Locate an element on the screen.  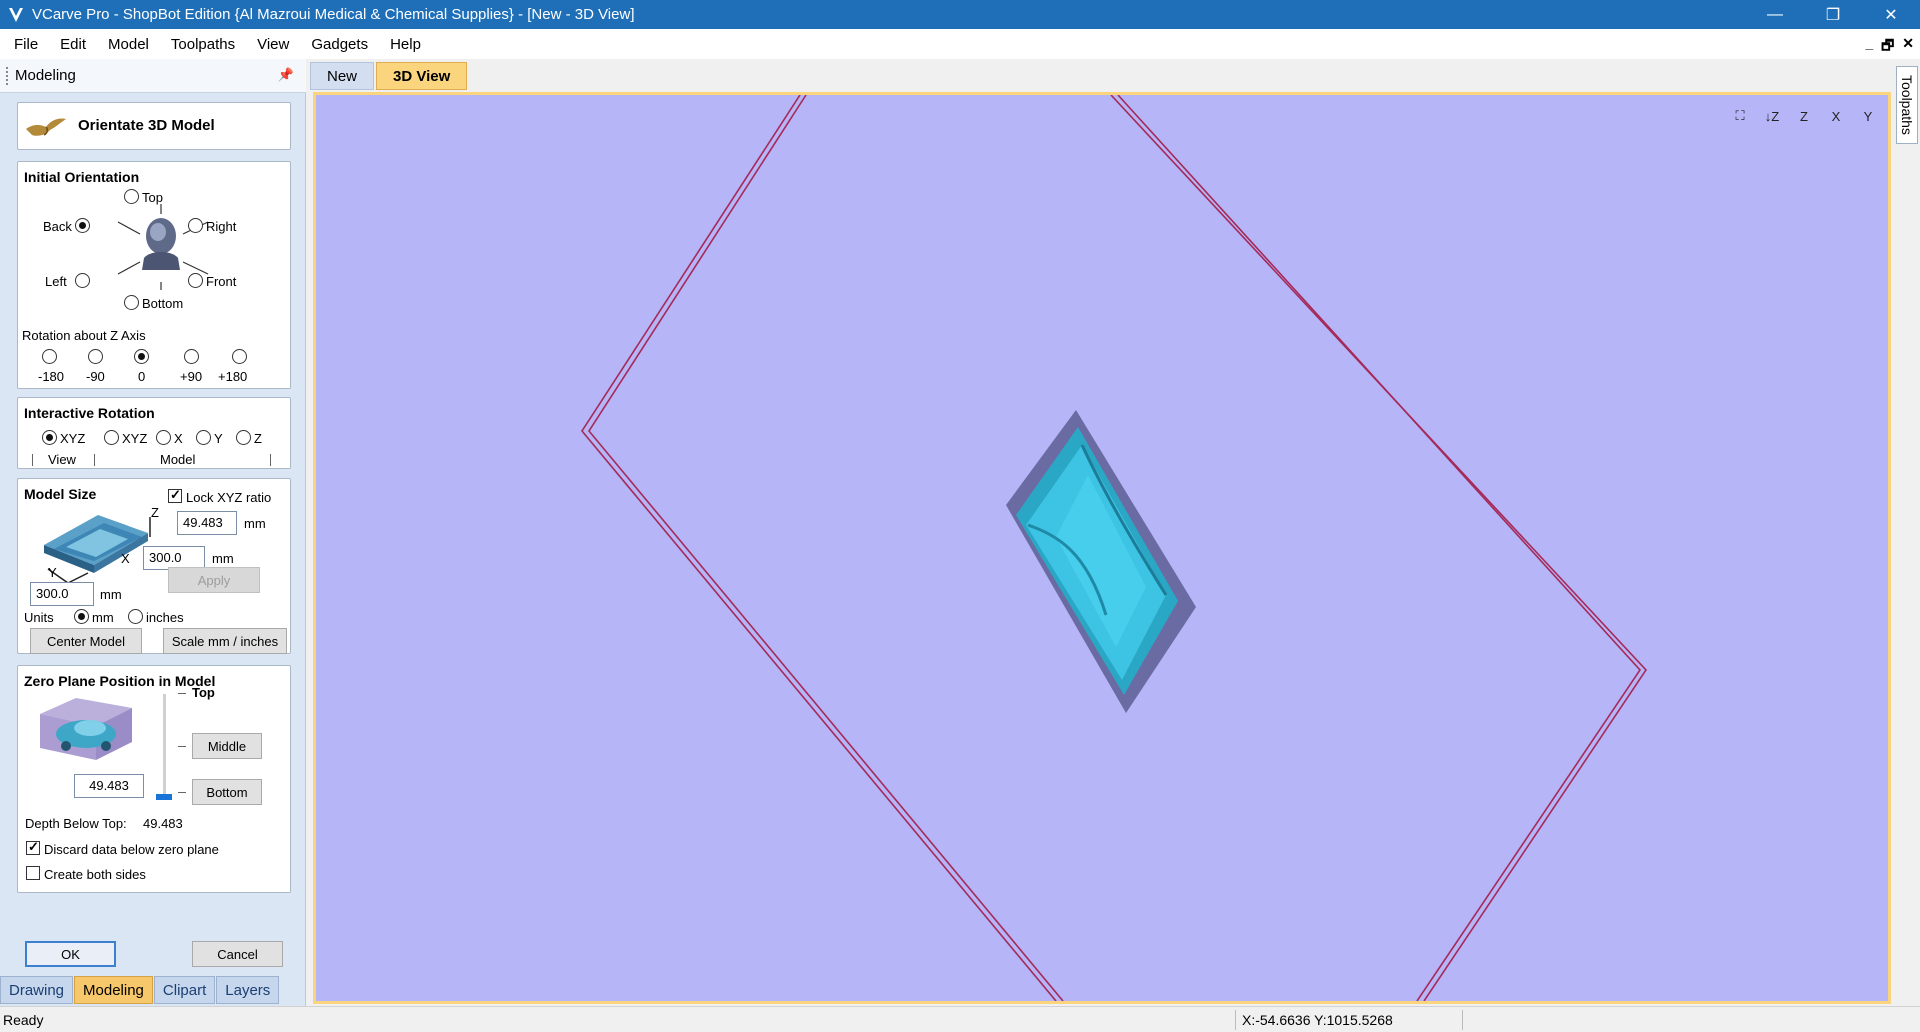
model-group-label: Model is located at coordinates (178, 459).